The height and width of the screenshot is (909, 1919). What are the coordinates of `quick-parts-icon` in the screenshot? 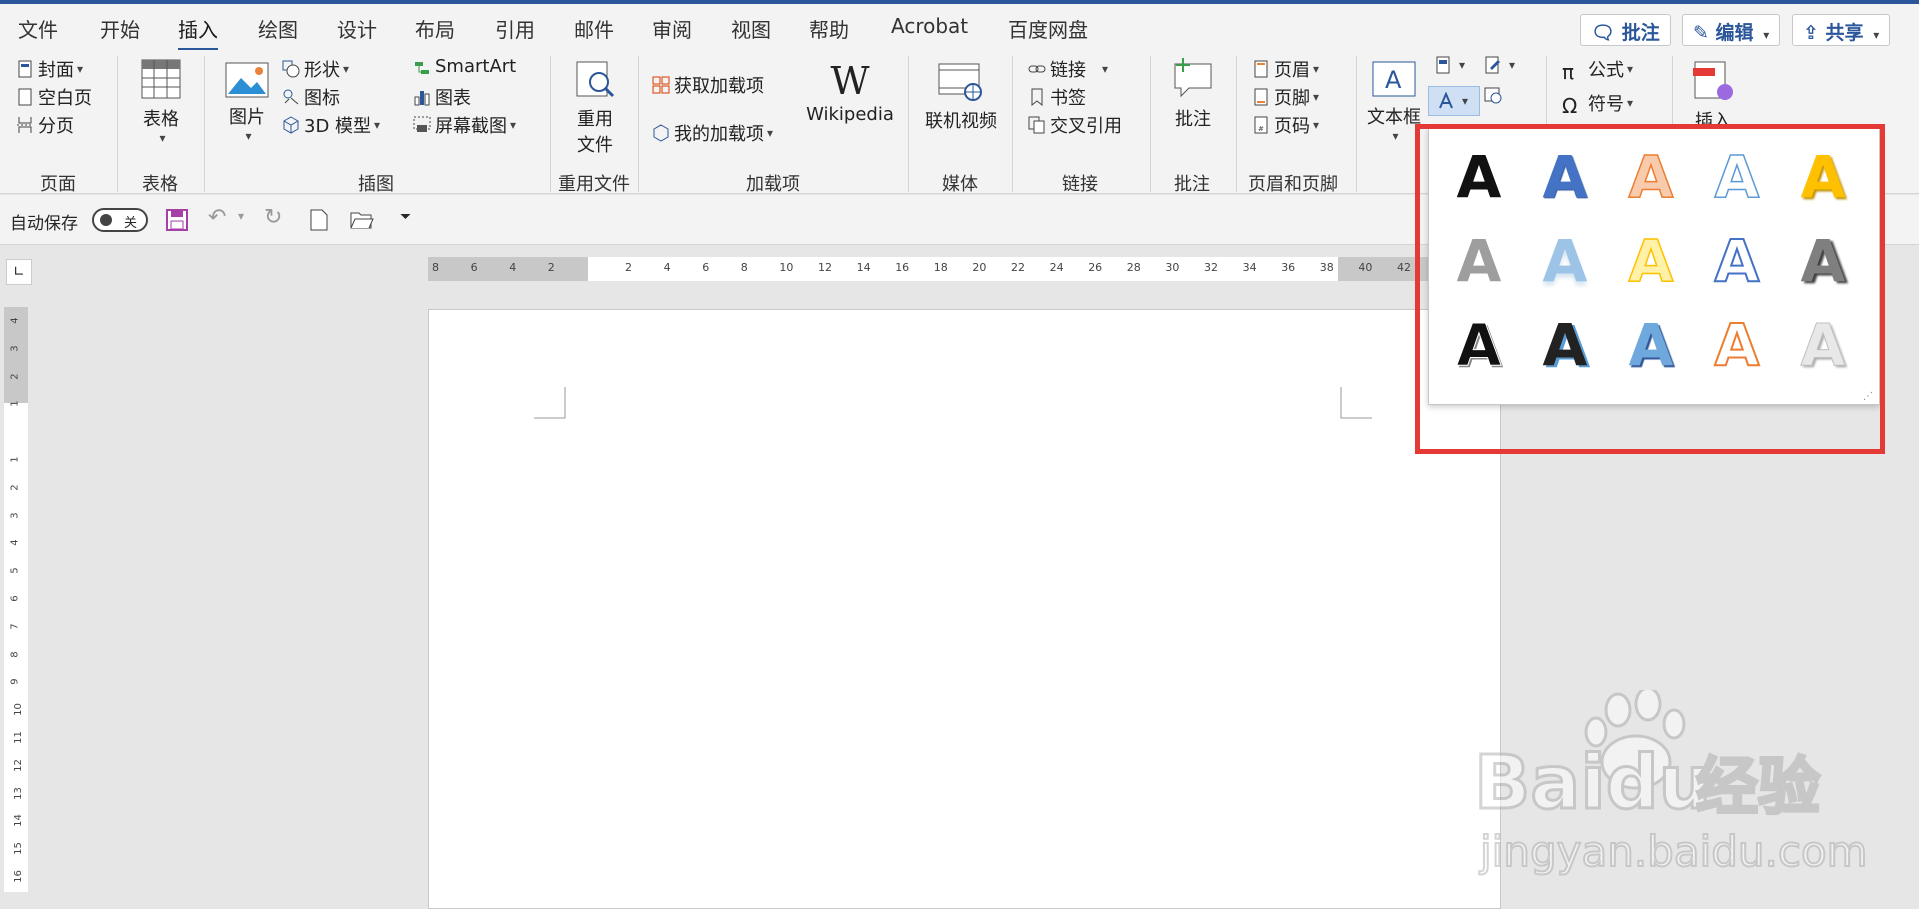 It's located at (1443, 65).